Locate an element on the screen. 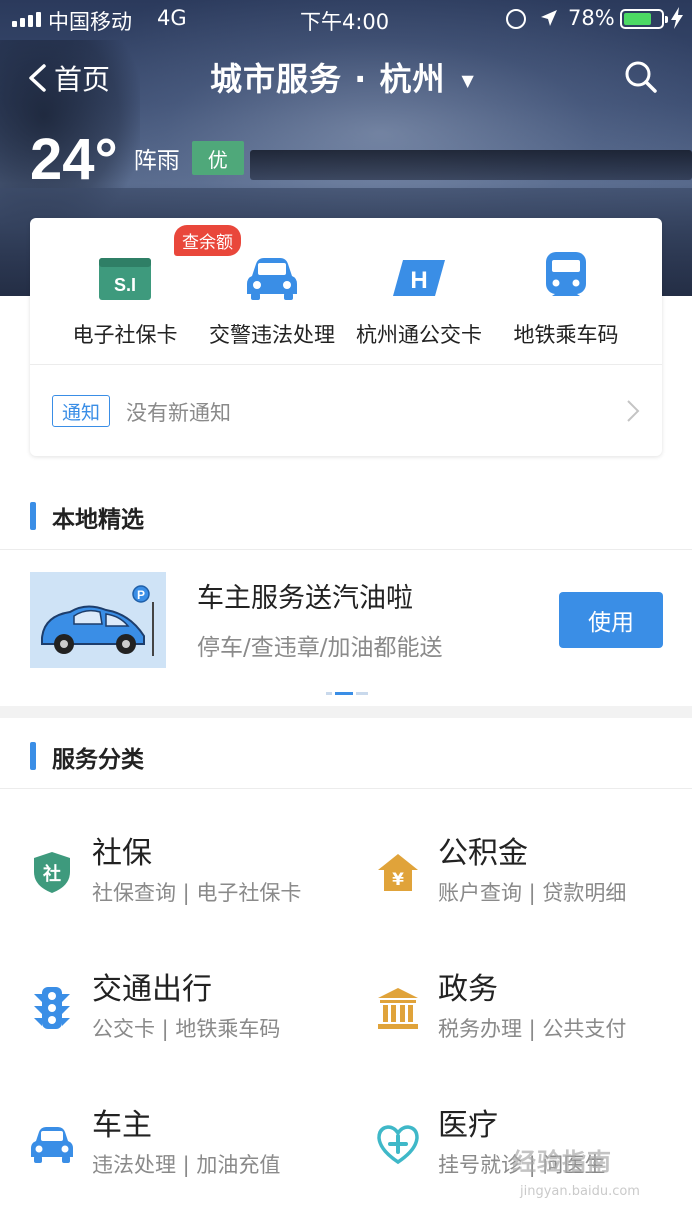  local-picks-header: 本地精选 is located at coordinates (346, 517).